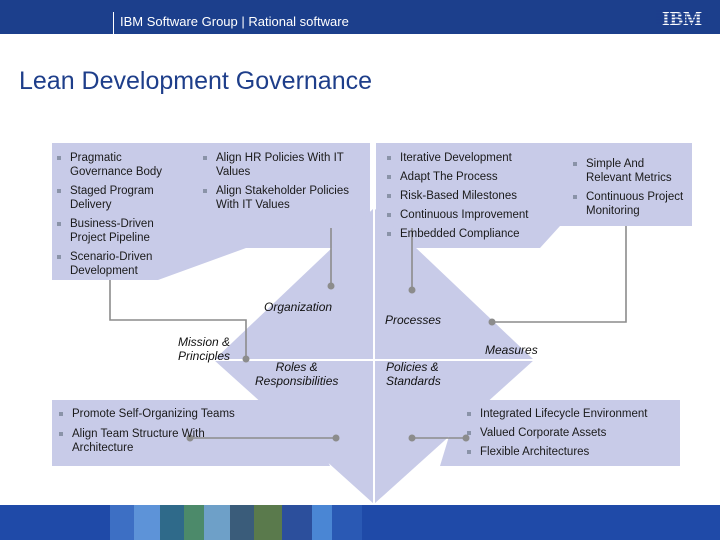 This screenshot has height=540, width=720. I want to click on list-item: Valued Corporate Assets, so click(571, 433).